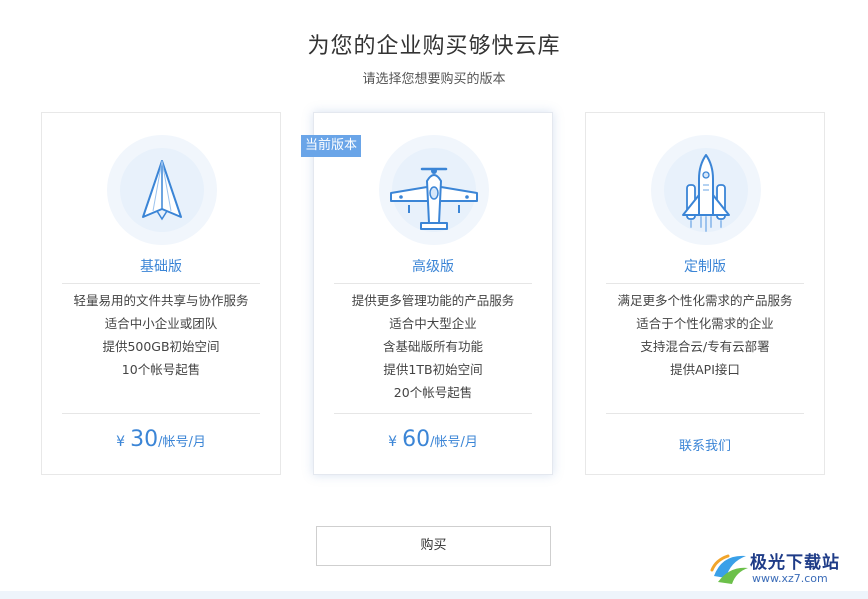  I want to click on page-subtitle: 请选择您想要购买的版本, so click(434, 79).